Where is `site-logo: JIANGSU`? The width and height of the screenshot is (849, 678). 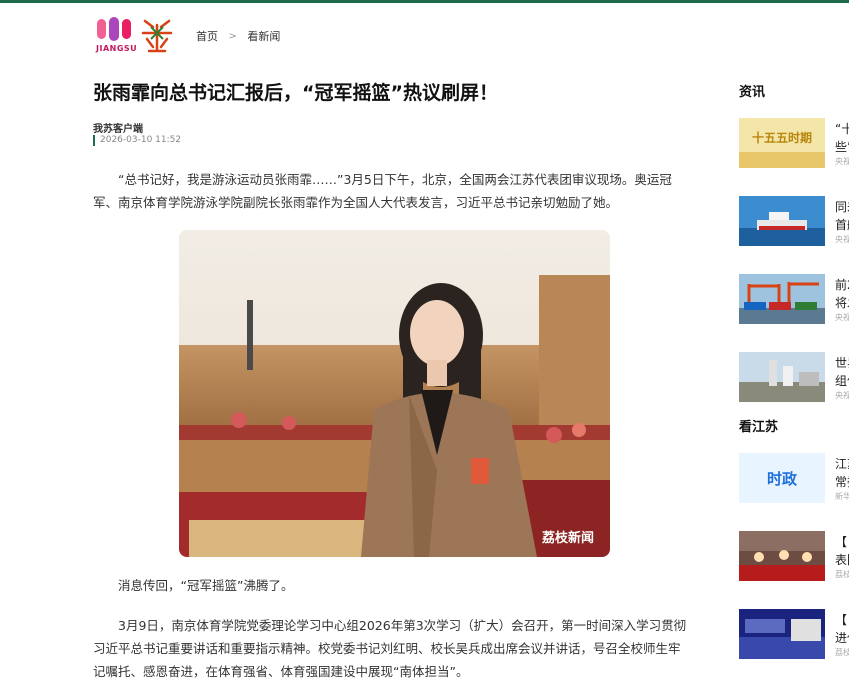 site-logo: JIANGSU is located at coordinates (116, 36).